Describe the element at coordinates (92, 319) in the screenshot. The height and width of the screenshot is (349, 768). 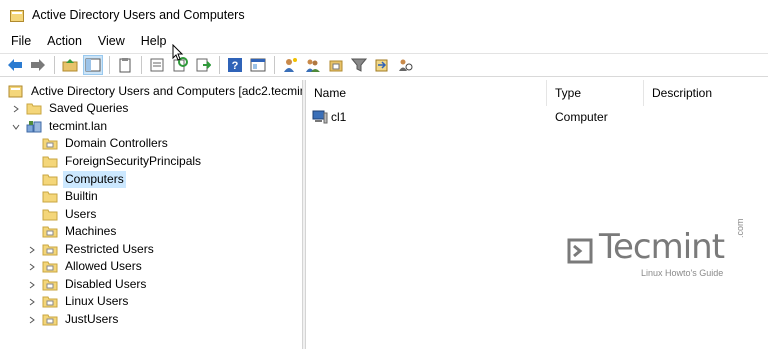
I see `tree-item-label: JustUsers` at that location.